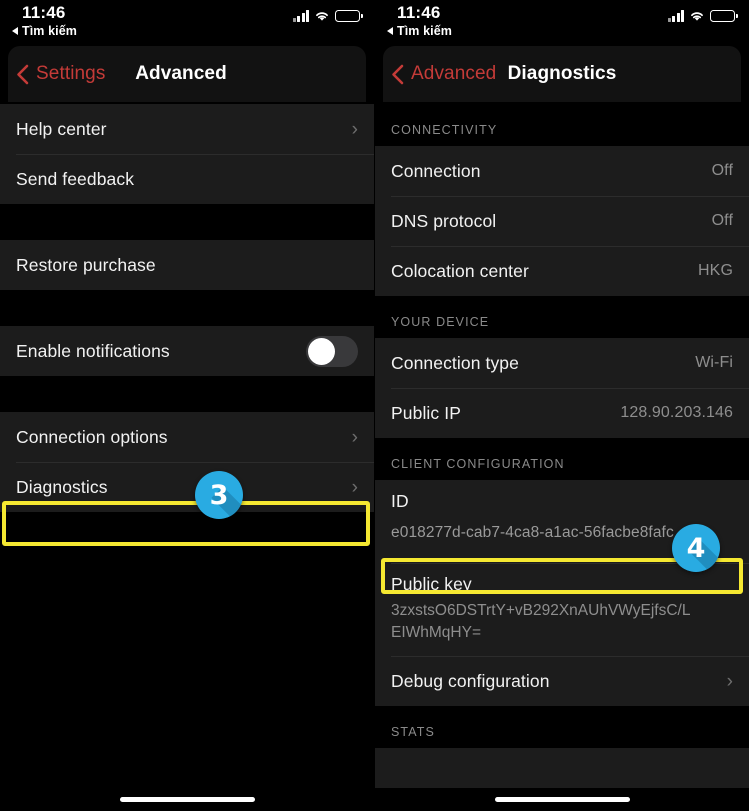 The height and width of the screenshot is (811, 749). I want to click on annotation-badge-number: 4, so click(696, 548).